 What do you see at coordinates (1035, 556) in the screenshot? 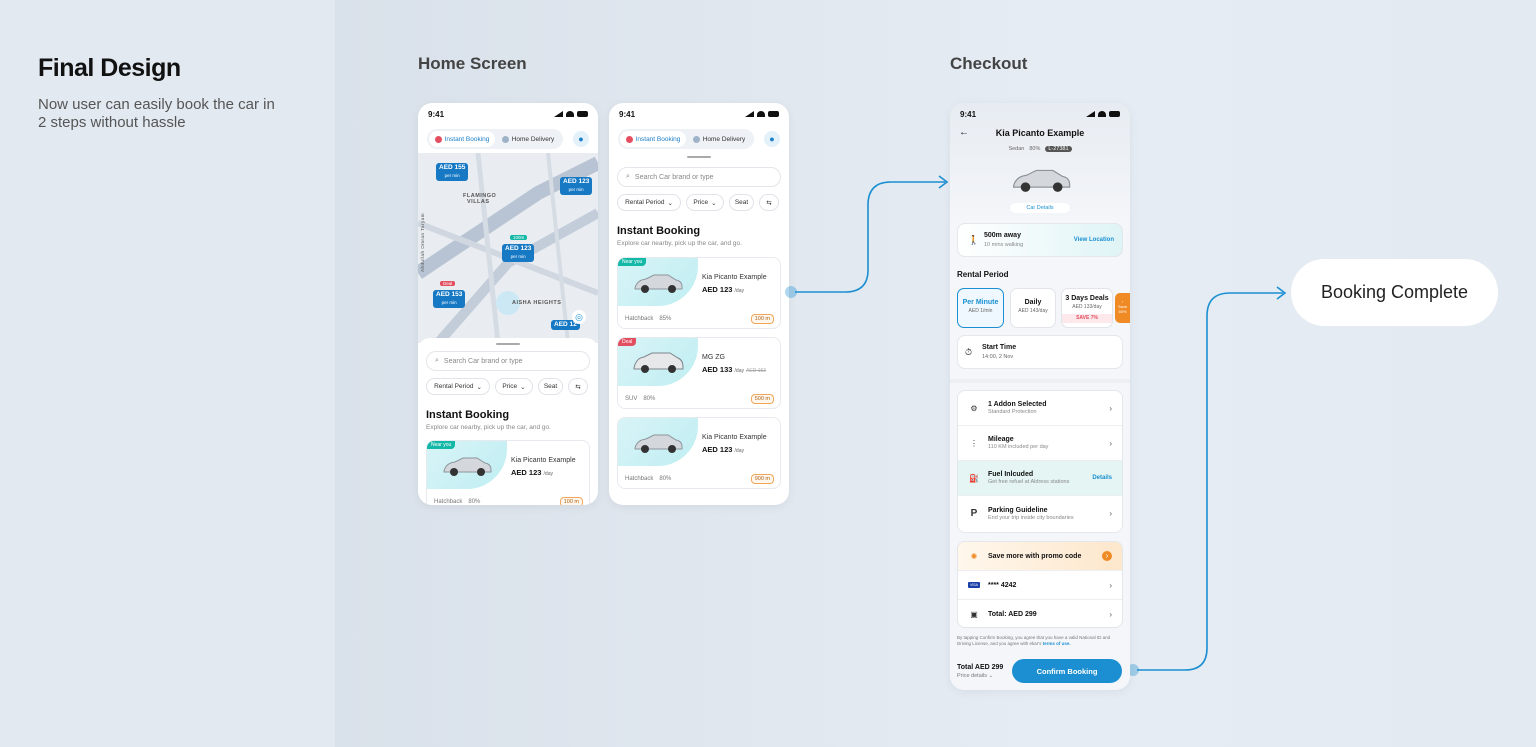
I see `promo-label: Save more with promo code` at bounding box center [1035, 556].